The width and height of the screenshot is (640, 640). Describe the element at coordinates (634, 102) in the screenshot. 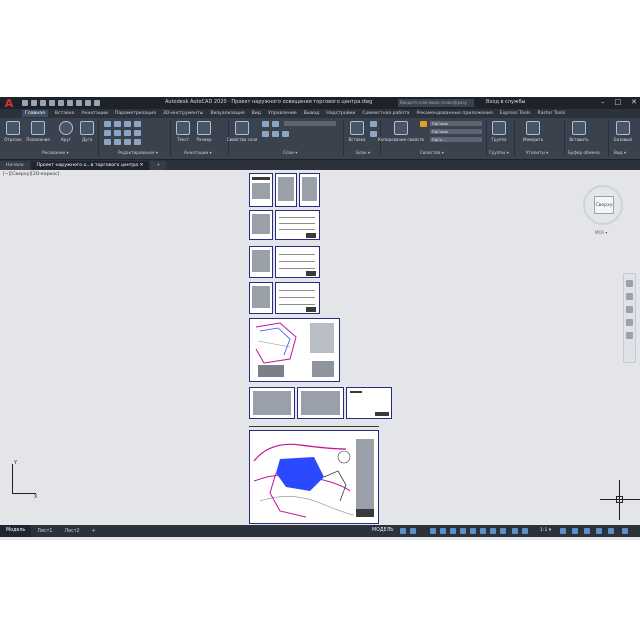

I see `close-button: ✕` at that location.